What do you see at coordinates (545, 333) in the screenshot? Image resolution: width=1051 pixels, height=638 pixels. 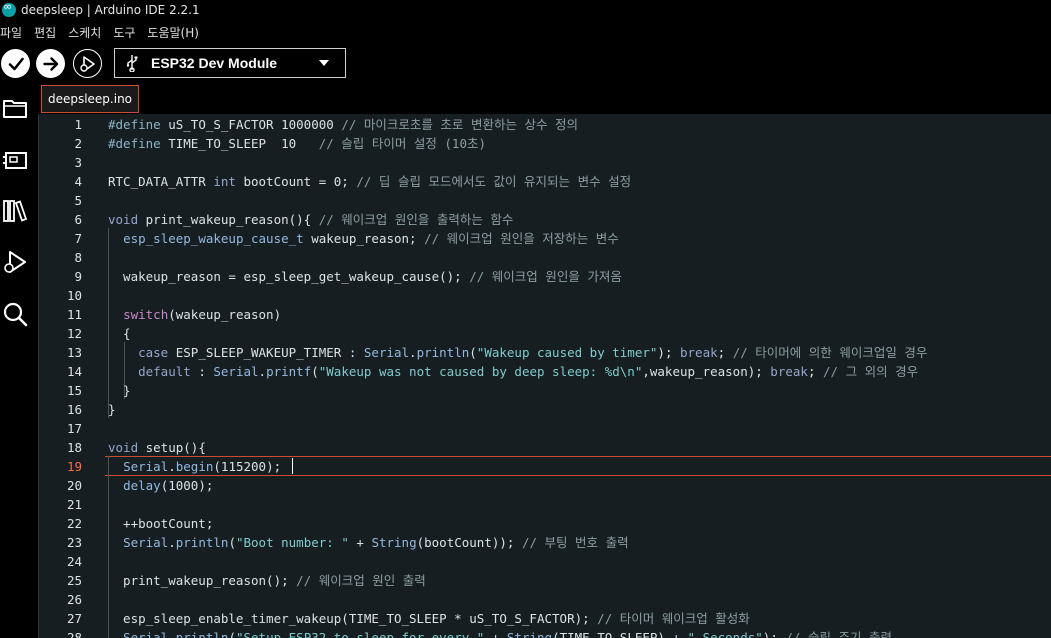 I see `code-line: 12 {` at bounding box center [545, 333].